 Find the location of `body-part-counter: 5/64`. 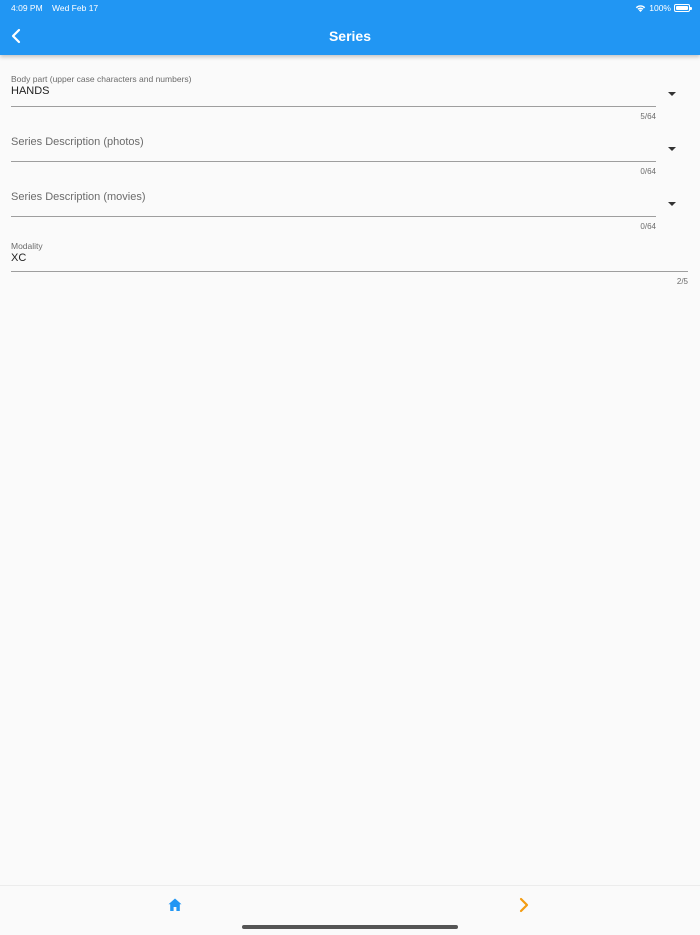

body-part-counter: 5/64 is located at coordinates (648, 116).